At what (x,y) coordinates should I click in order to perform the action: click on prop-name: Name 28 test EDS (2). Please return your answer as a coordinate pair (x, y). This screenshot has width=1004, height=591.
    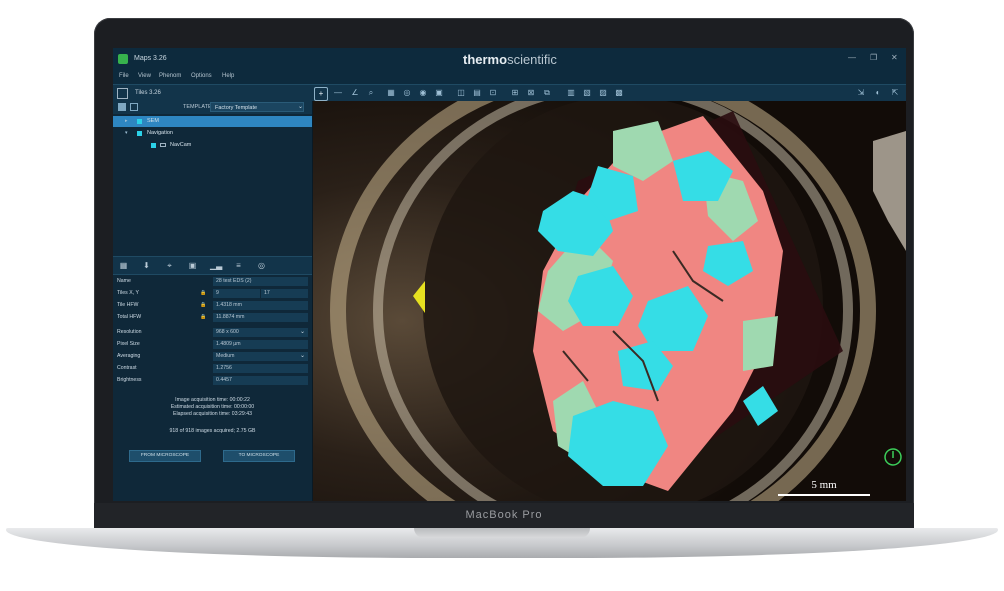
    Looking at the image, I should click on (212, 281).